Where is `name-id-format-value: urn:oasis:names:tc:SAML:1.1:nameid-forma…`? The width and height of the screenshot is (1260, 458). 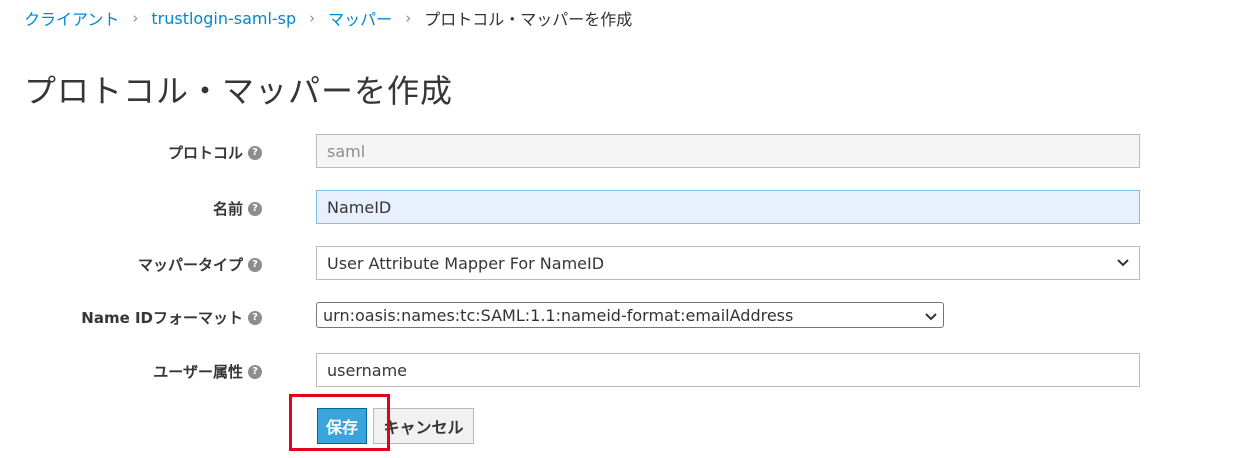 name-id-format-value: urn:oasis:names:tc:SAML:1.1:nameid-forma… is located at coordinates (558, 315).